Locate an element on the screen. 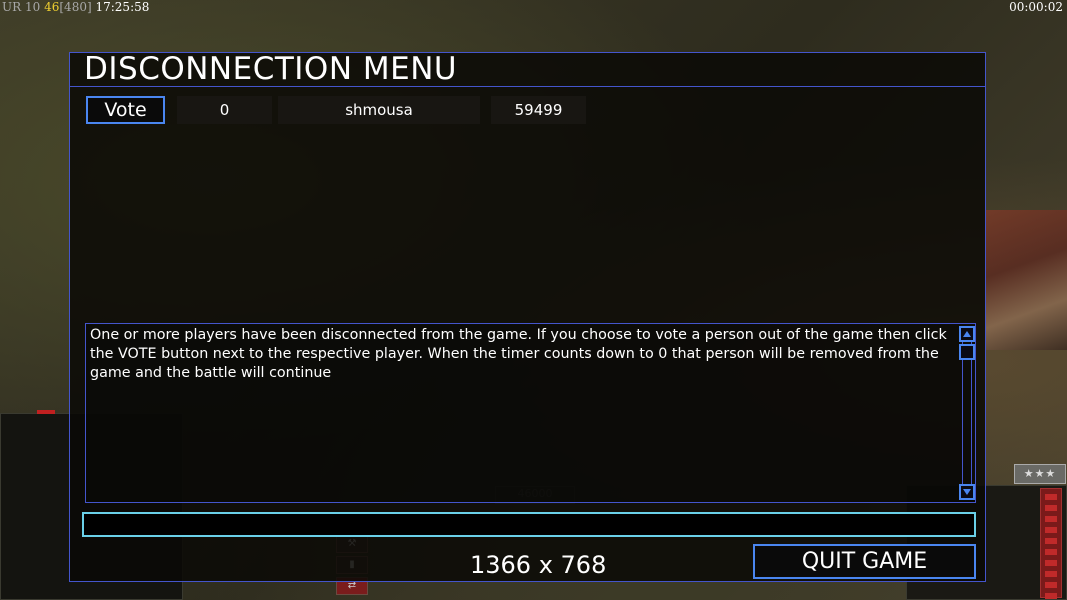 This screenshot has width=1067, height=600. scroll-up-arrow-icon is located at coordinates (967, 334).